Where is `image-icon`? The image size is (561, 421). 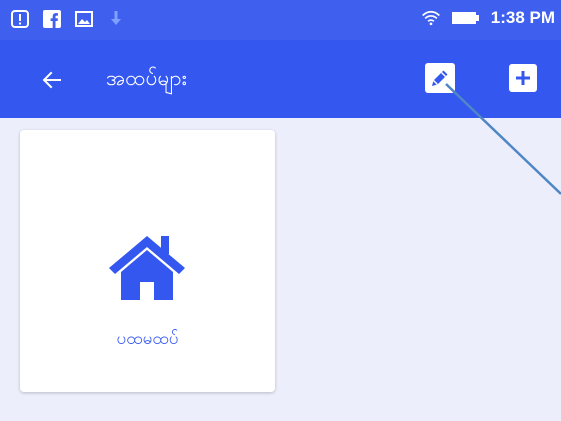
image-icon is located at coordinates (84, 19).